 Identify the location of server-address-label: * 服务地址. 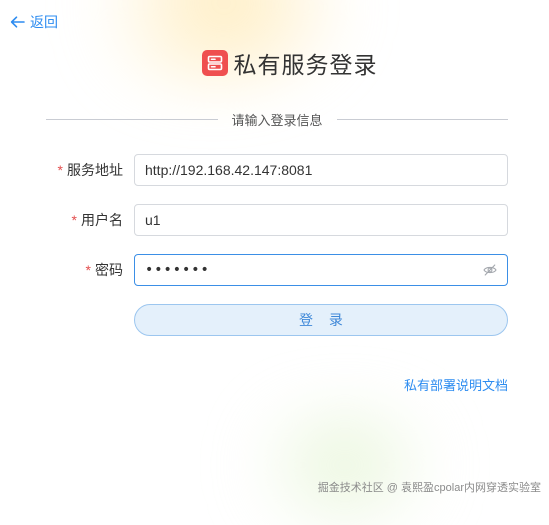
(90, 170).